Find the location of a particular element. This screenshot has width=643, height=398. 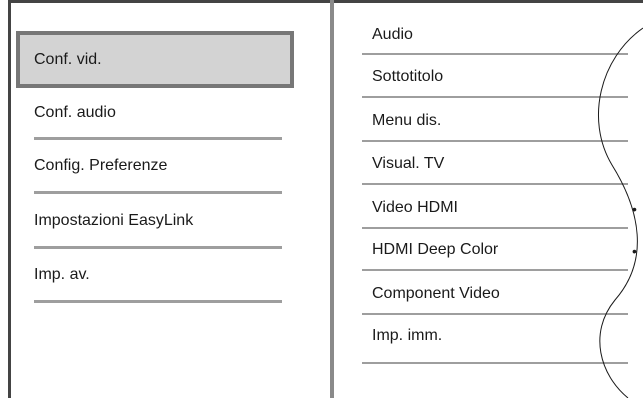

torn-edge-line is located at coordinates (620, 212).